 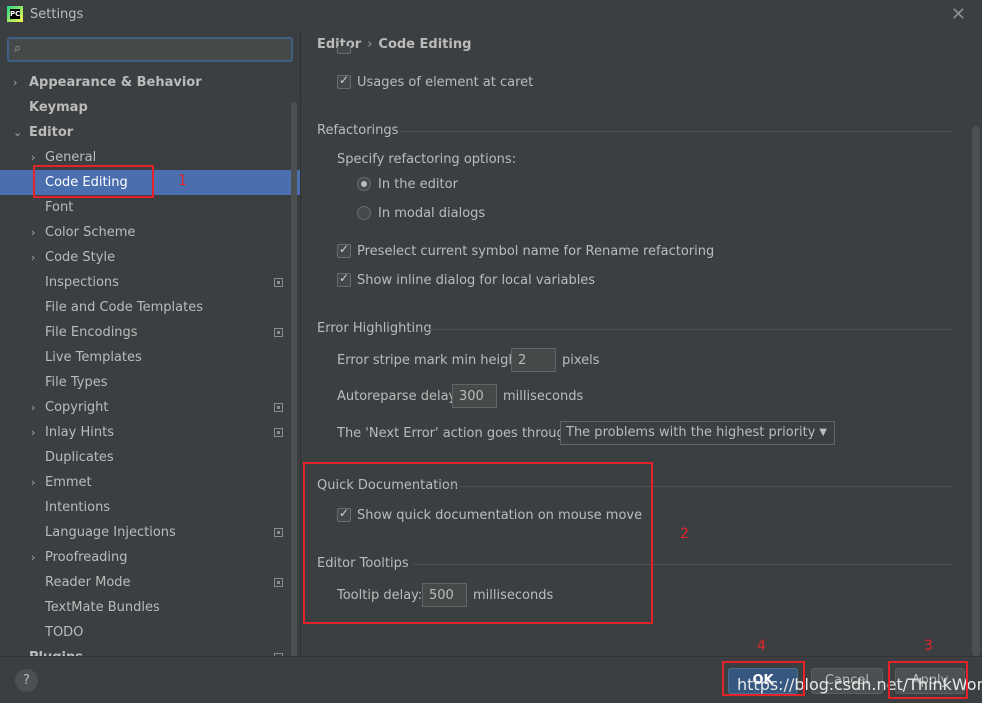 What do you see at coordinates (150, 457) in the screenshot?
I see `sidebar-item-duplicates: Duplicates` at bounding box center [150, 457].